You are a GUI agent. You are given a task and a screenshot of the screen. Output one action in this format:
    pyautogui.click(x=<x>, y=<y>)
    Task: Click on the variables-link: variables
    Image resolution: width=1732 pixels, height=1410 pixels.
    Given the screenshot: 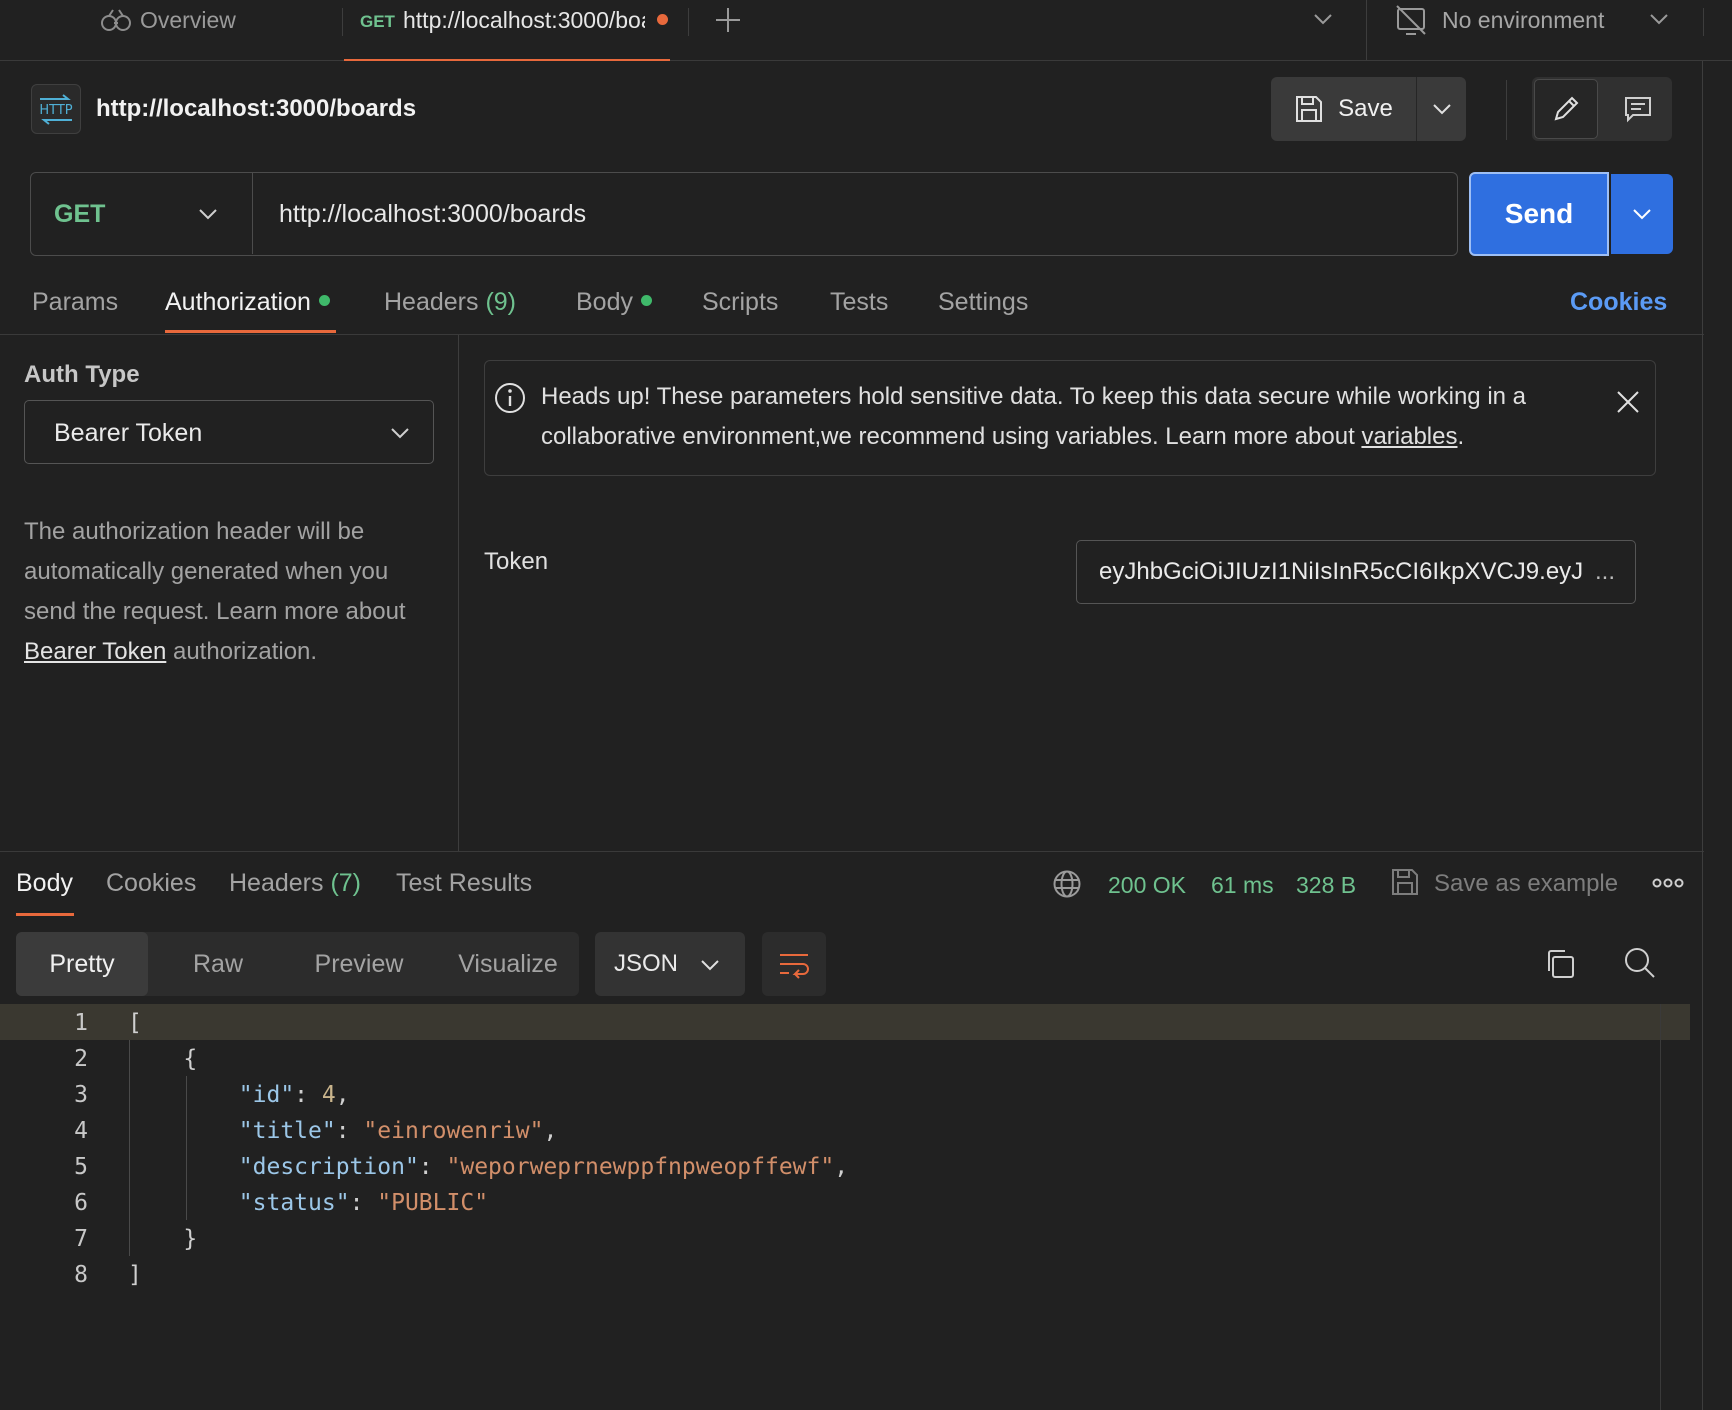 What is the action you would take?
    pyautogui.click(x=1409, y=436)
    